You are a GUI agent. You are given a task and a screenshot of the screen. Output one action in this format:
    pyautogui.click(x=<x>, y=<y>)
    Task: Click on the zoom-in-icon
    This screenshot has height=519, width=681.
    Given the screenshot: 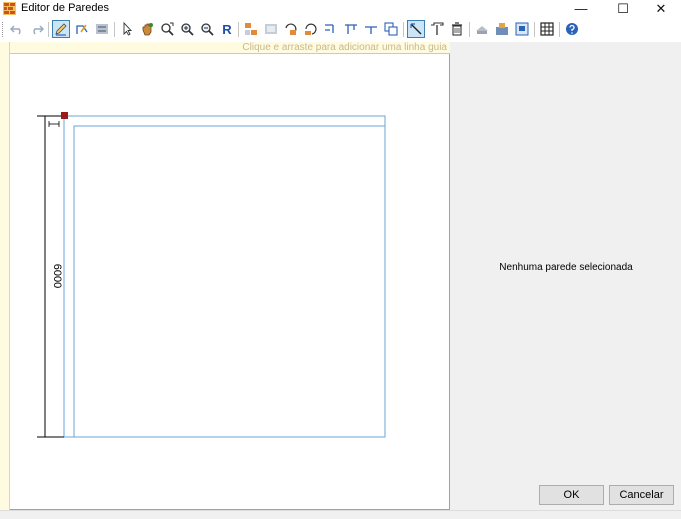 What is the action you would take?
    pyautogui.click(x=187, y=29)
    